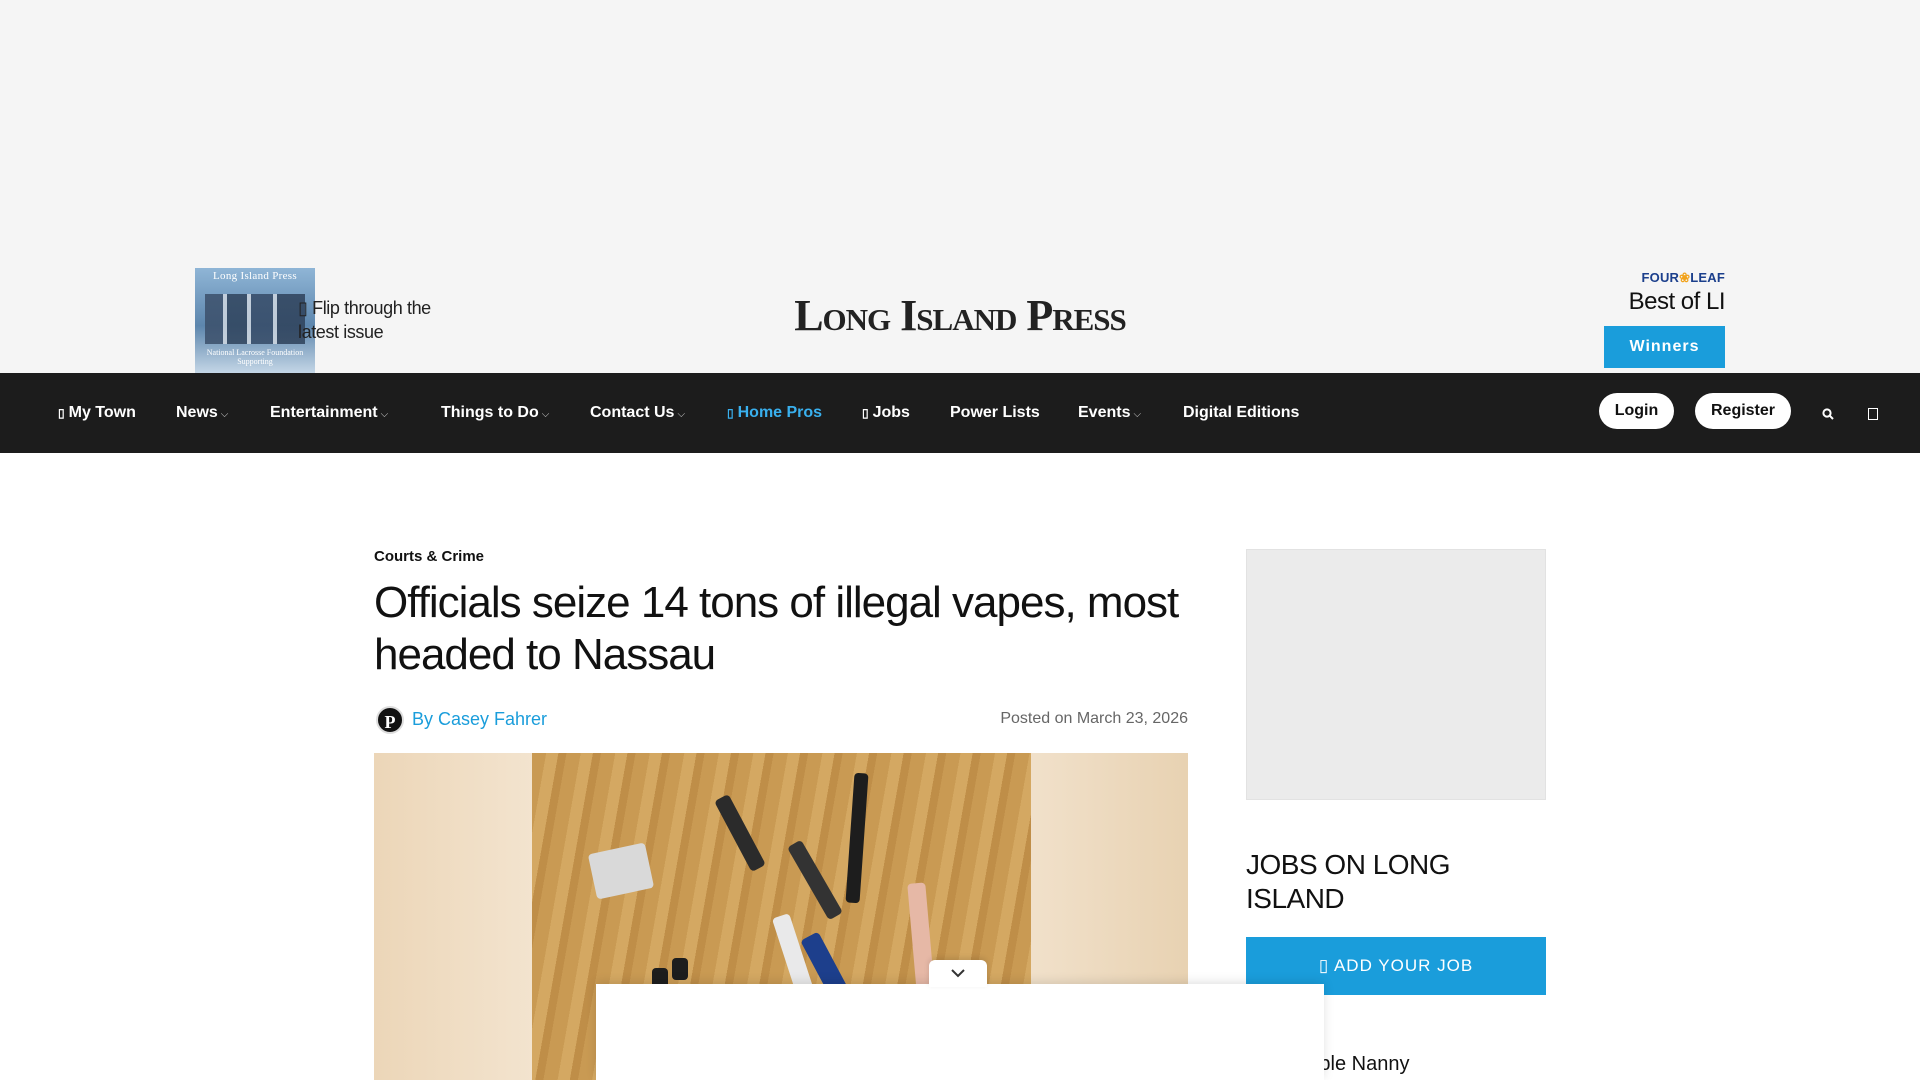 This screenshot has width=1920, height=1080. Describe the element at coordinates (781, 556) in the screenshot. I see `article-category: Courts & Crime` at that location.